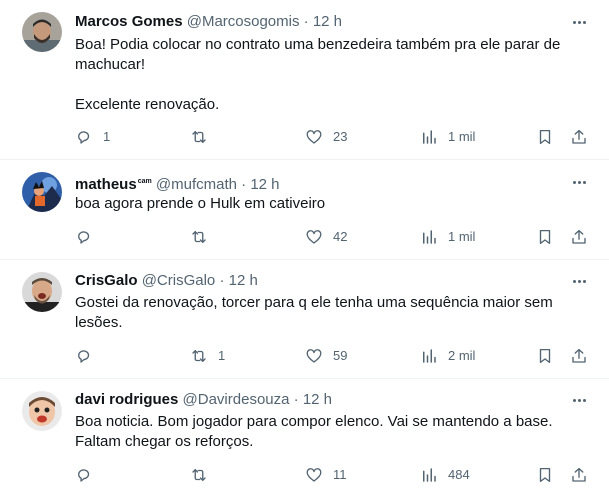  I want to click on user-handle: @Marcosogomis, so click(243, 21).